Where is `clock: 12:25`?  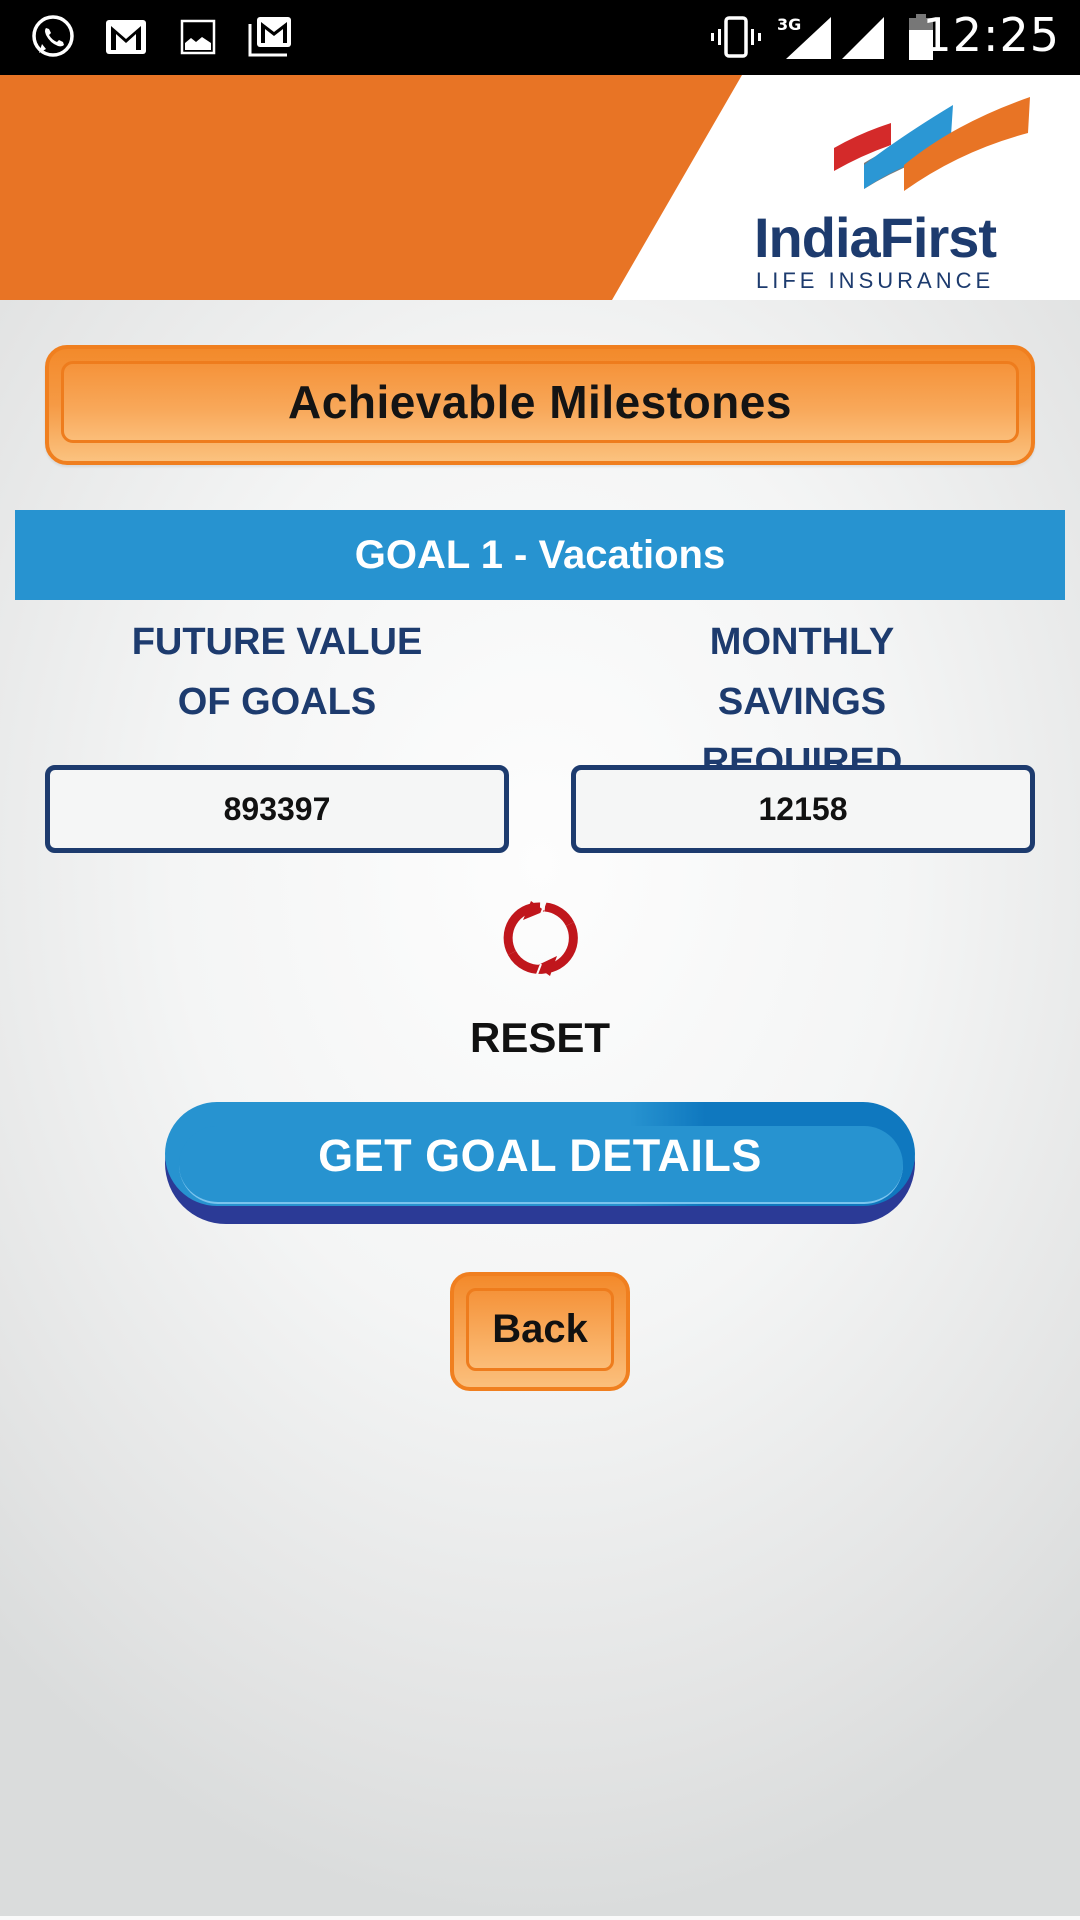
clock: 12:25 is located at coordinates (991, 35).